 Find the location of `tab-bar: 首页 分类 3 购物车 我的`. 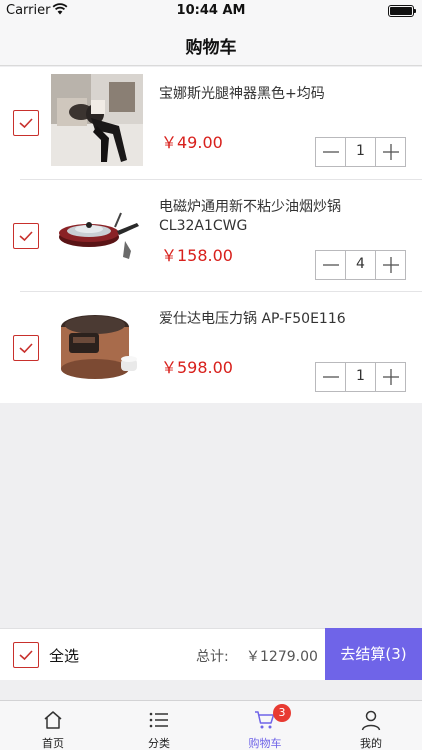

tab-bar: 首页 分类 3 购物车 我的 is located at coordinates (211, 725).